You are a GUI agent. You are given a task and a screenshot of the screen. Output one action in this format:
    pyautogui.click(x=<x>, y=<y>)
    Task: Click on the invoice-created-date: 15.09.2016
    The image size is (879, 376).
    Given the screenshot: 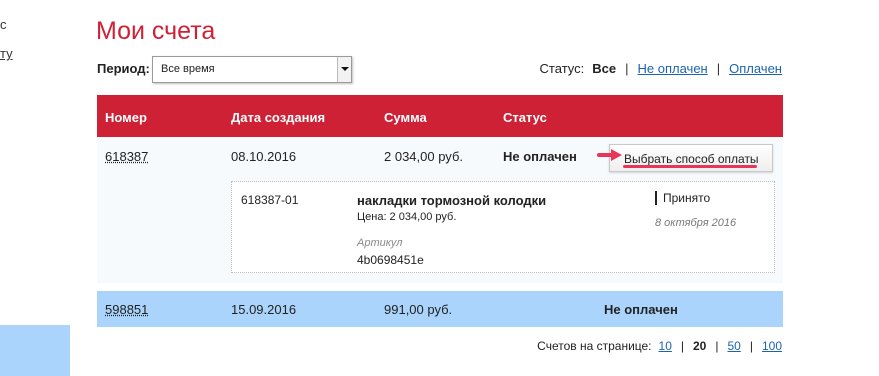 What is the action you would take?
    pyautogui.click(x=264, y=309)
    